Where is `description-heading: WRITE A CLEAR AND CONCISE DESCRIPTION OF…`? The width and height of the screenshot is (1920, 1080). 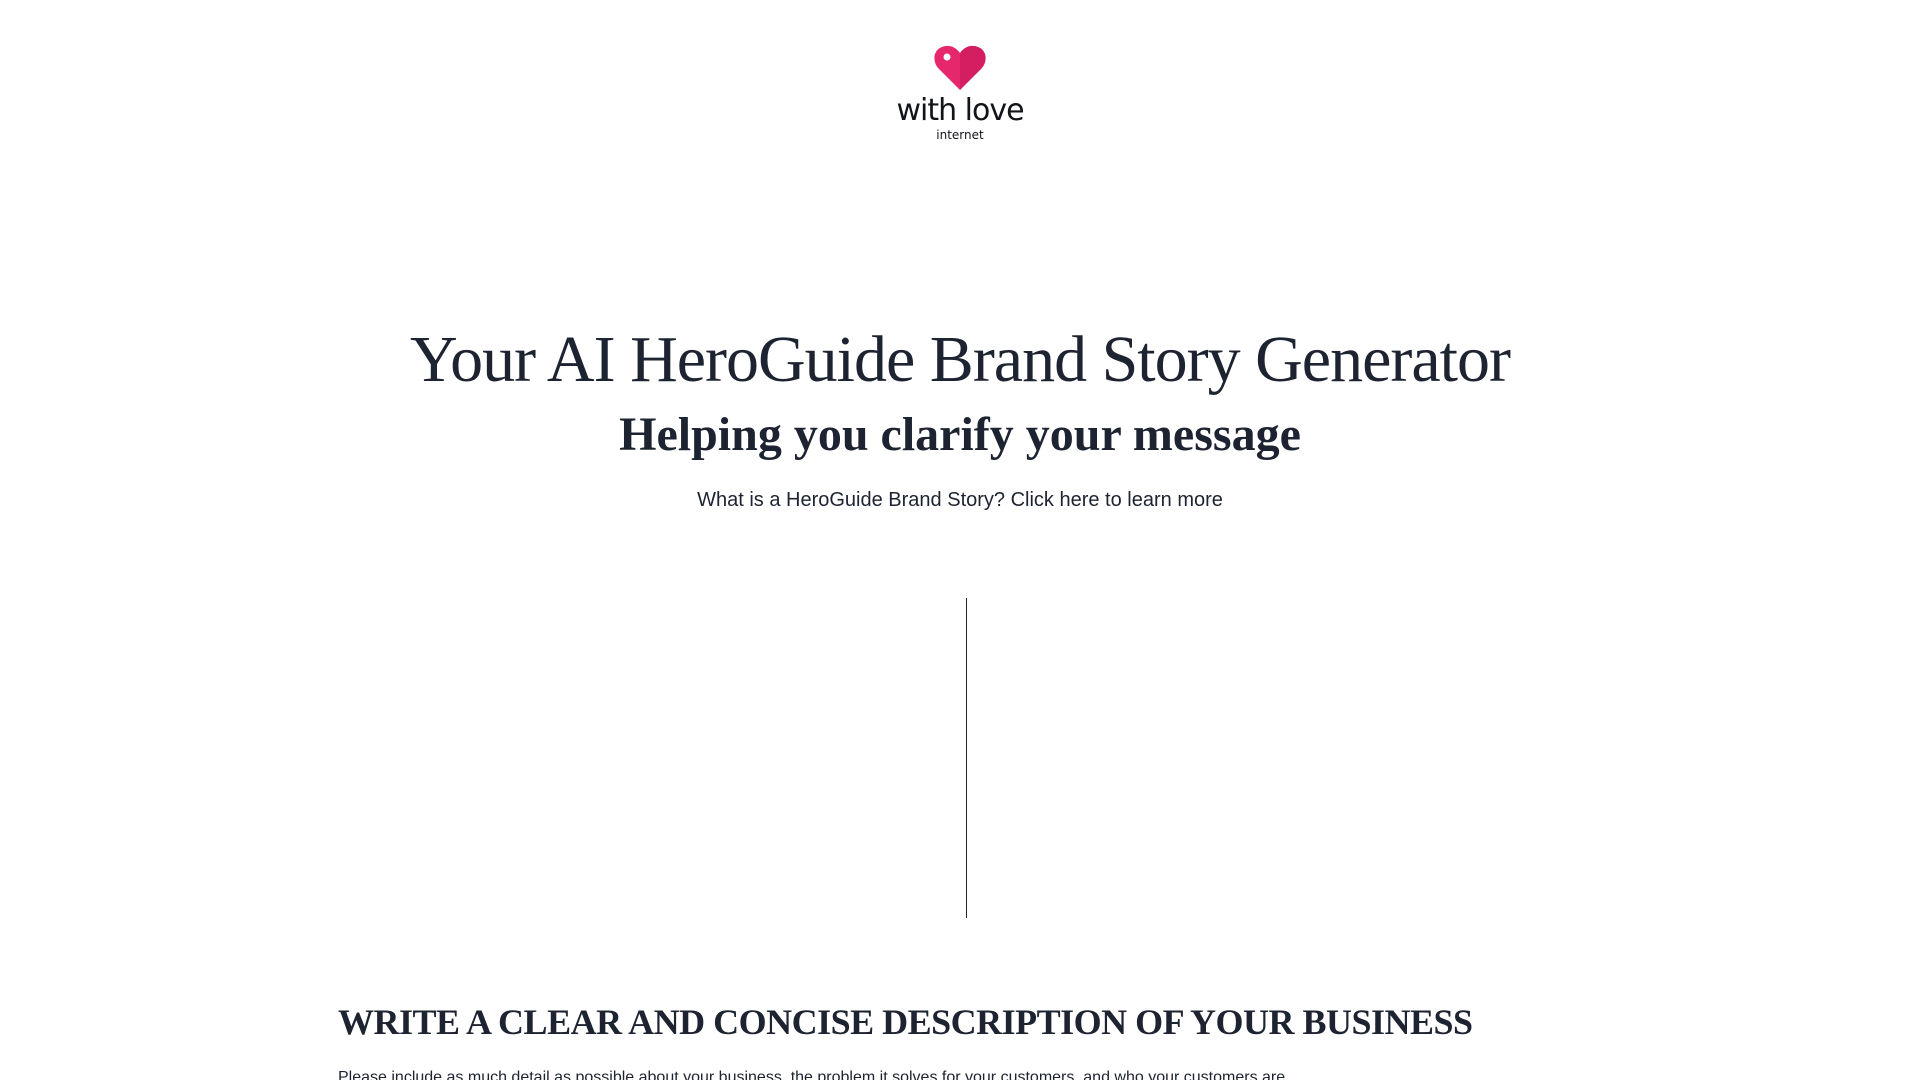 description-heading: WRITE A CLEAR AND CONCISE DESCRIPTION OF… is located at coordinates (905, 1022).